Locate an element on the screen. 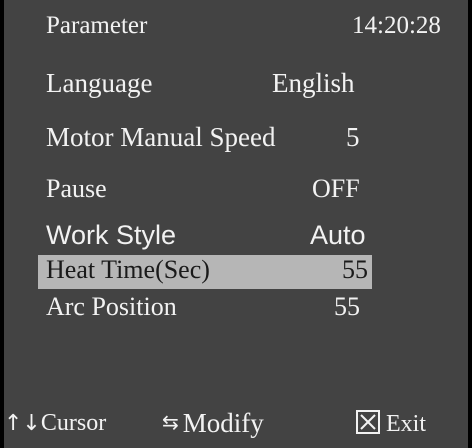  header: Parameter 14:20:28 is located at coordinates (236, 32).